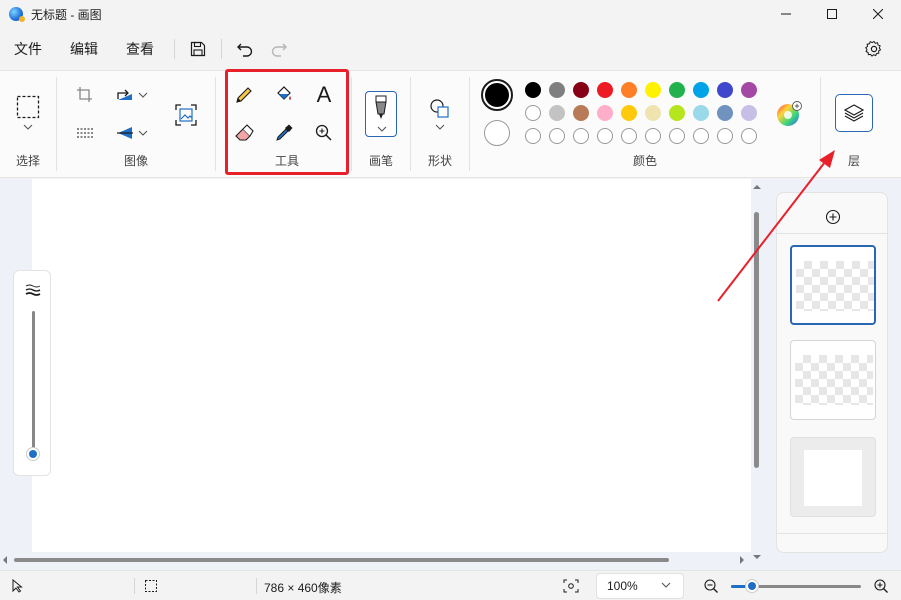  I want to click on brushes-group: 画笔, so click(381, 124).